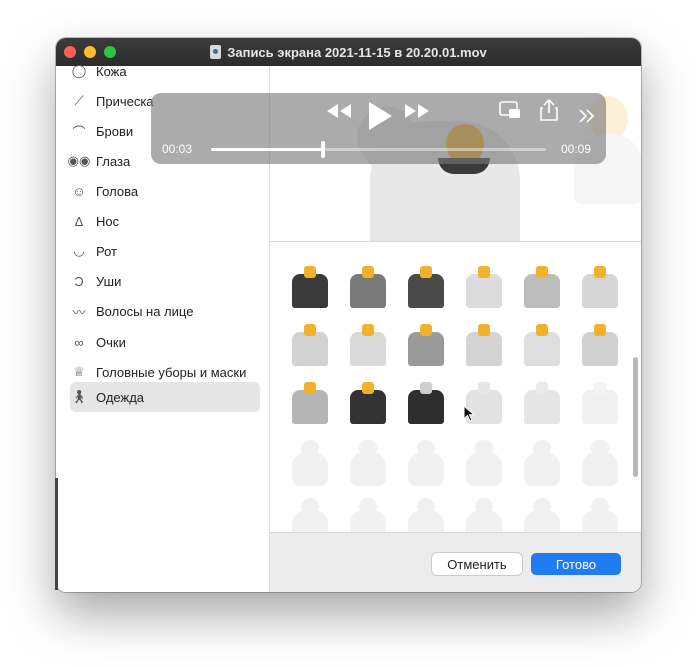  Describe the element at coordinates (165, 221) in the screenshot. I see `sidebar-item-nose: ∆ Нос` at that location.